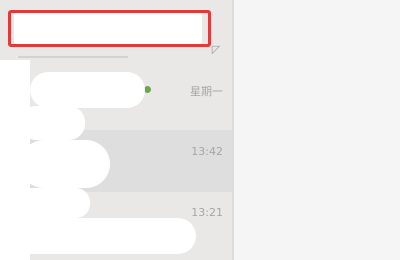 This screenshot has height=260, width=400. What do you see at coordinates (206, 91) in the screenshot?
I see `chat-time: 星期一` at bounding box center [206, 91].